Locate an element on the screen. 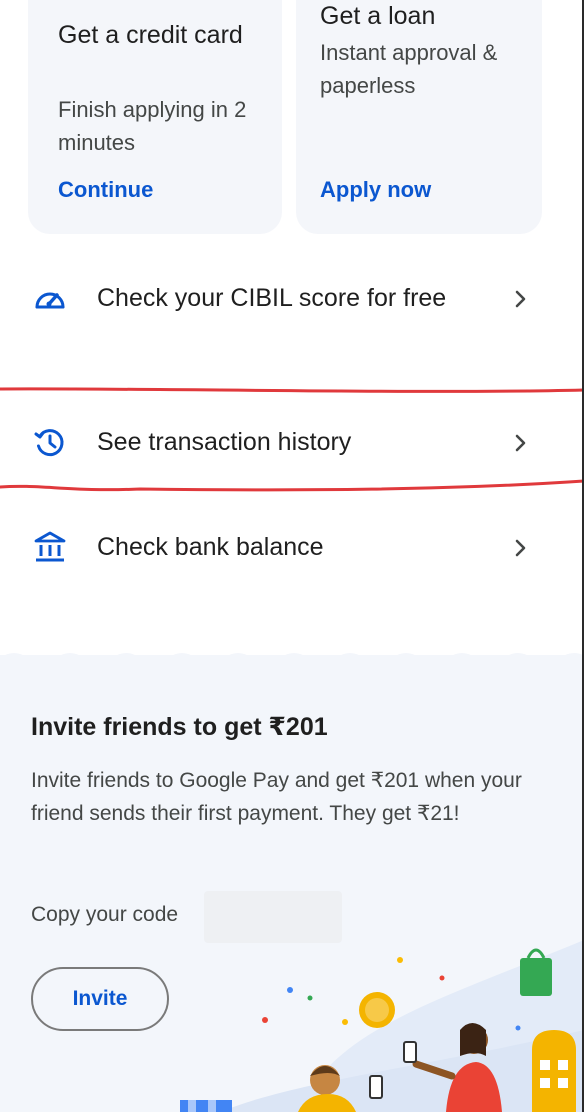 Image resolution: width=584 pixels, height=1112 pixels. history-icon is located at coordinates (49, 443).